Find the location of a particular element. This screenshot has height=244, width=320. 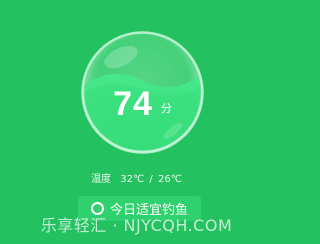

temperature-label: 温度 is located at coordinates (101, 179).